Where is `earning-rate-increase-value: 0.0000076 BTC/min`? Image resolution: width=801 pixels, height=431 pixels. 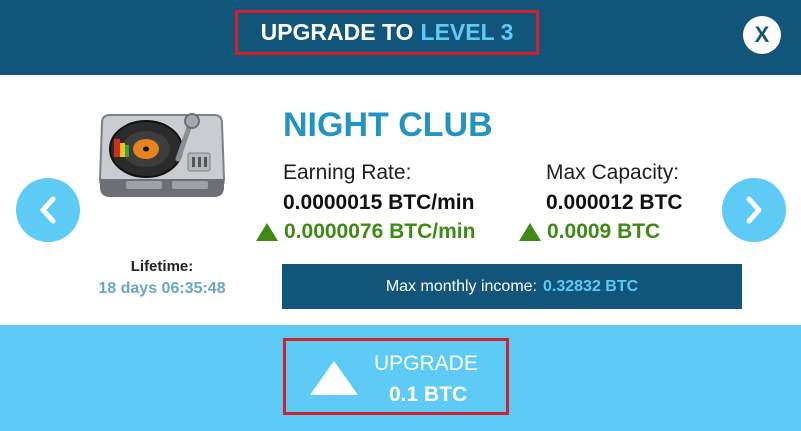 earning-rate-increase-value: 0.0000076 BTC/min is located at coordinates (380, 231).